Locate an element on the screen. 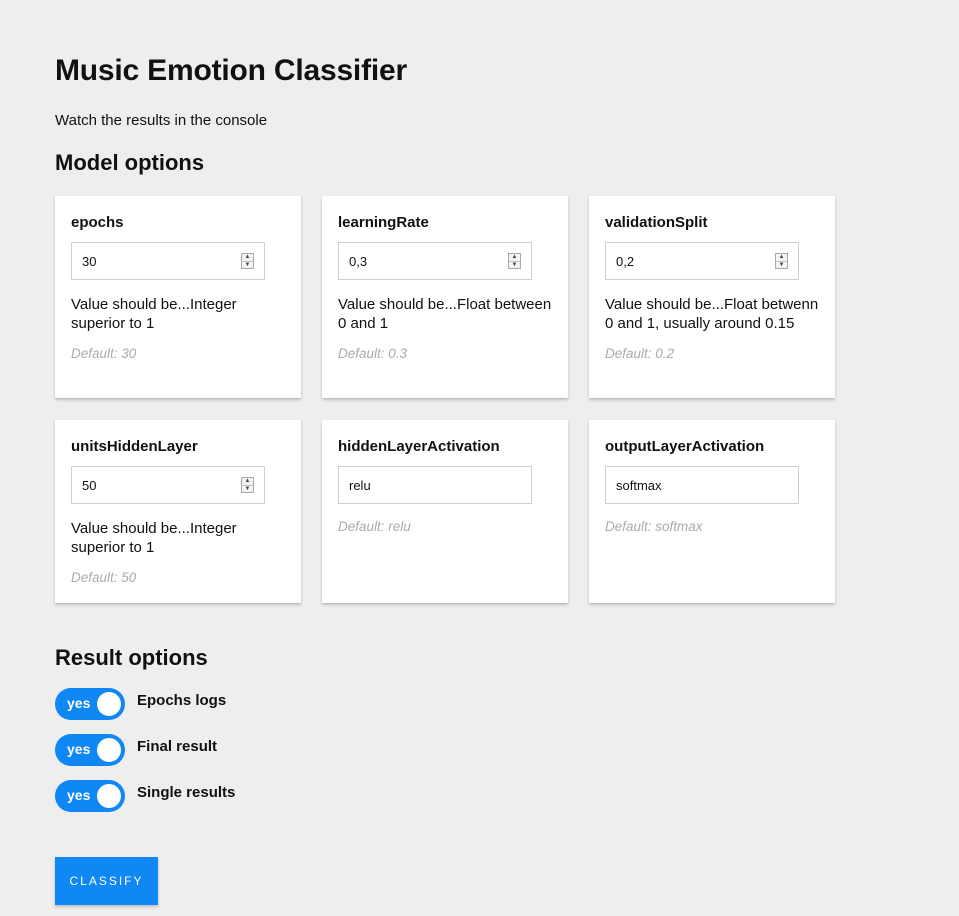 The width and height of the screenshot is (959, 916). option-hint: Value should be...Float between 0 and 1 is located at coordinates (445, 314).